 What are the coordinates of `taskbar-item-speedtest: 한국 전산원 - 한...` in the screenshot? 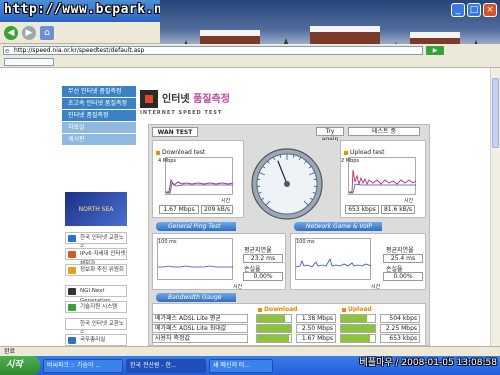 It's located at (166, 365).